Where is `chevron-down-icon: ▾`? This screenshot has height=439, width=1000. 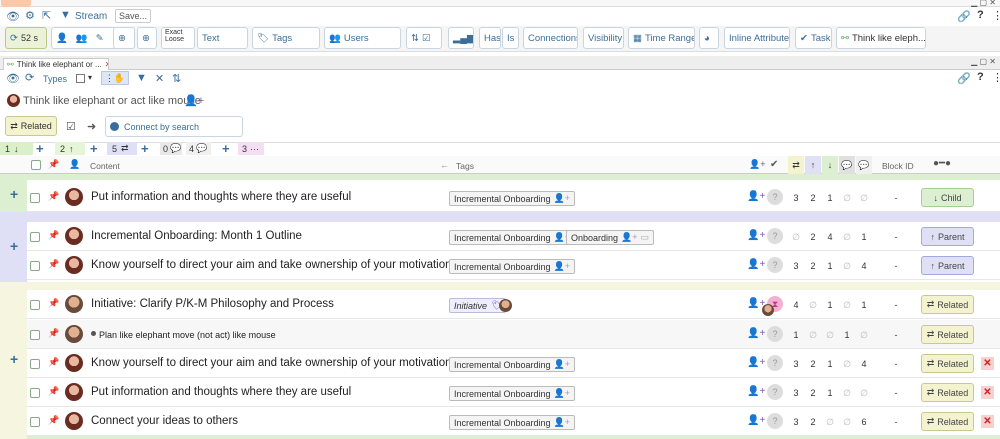
chevron-down-icon: ▾ is located at coordinates (90, 77).